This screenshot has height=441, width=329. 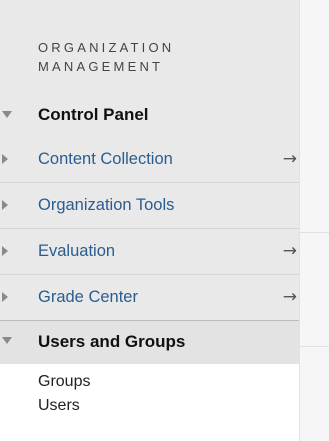 I want to click on users-and-groups-label: Users and Groups, so click(x=112, y=341).